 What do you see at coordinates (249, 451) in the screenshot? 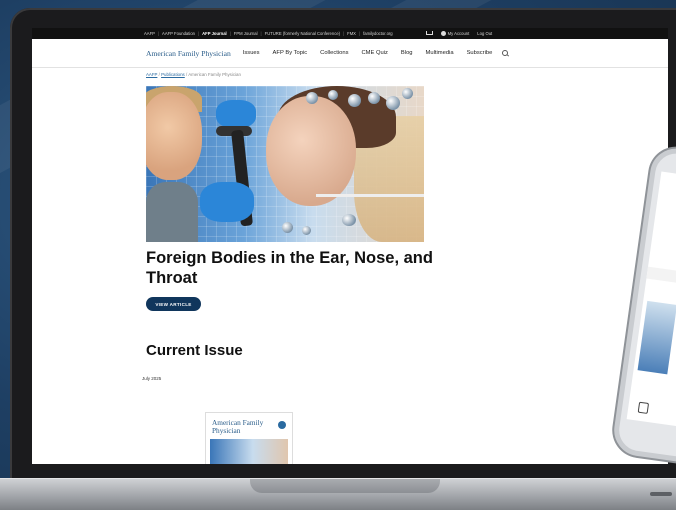
I see `cover-image` at bounding box center [249, 451].